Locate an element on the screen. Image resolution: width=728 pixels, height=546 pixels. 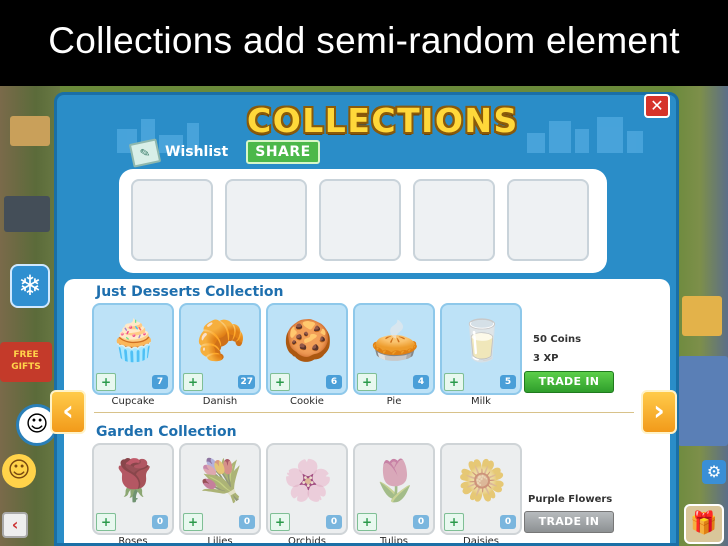
item-name: Roses is located at coordinates (133, 541).